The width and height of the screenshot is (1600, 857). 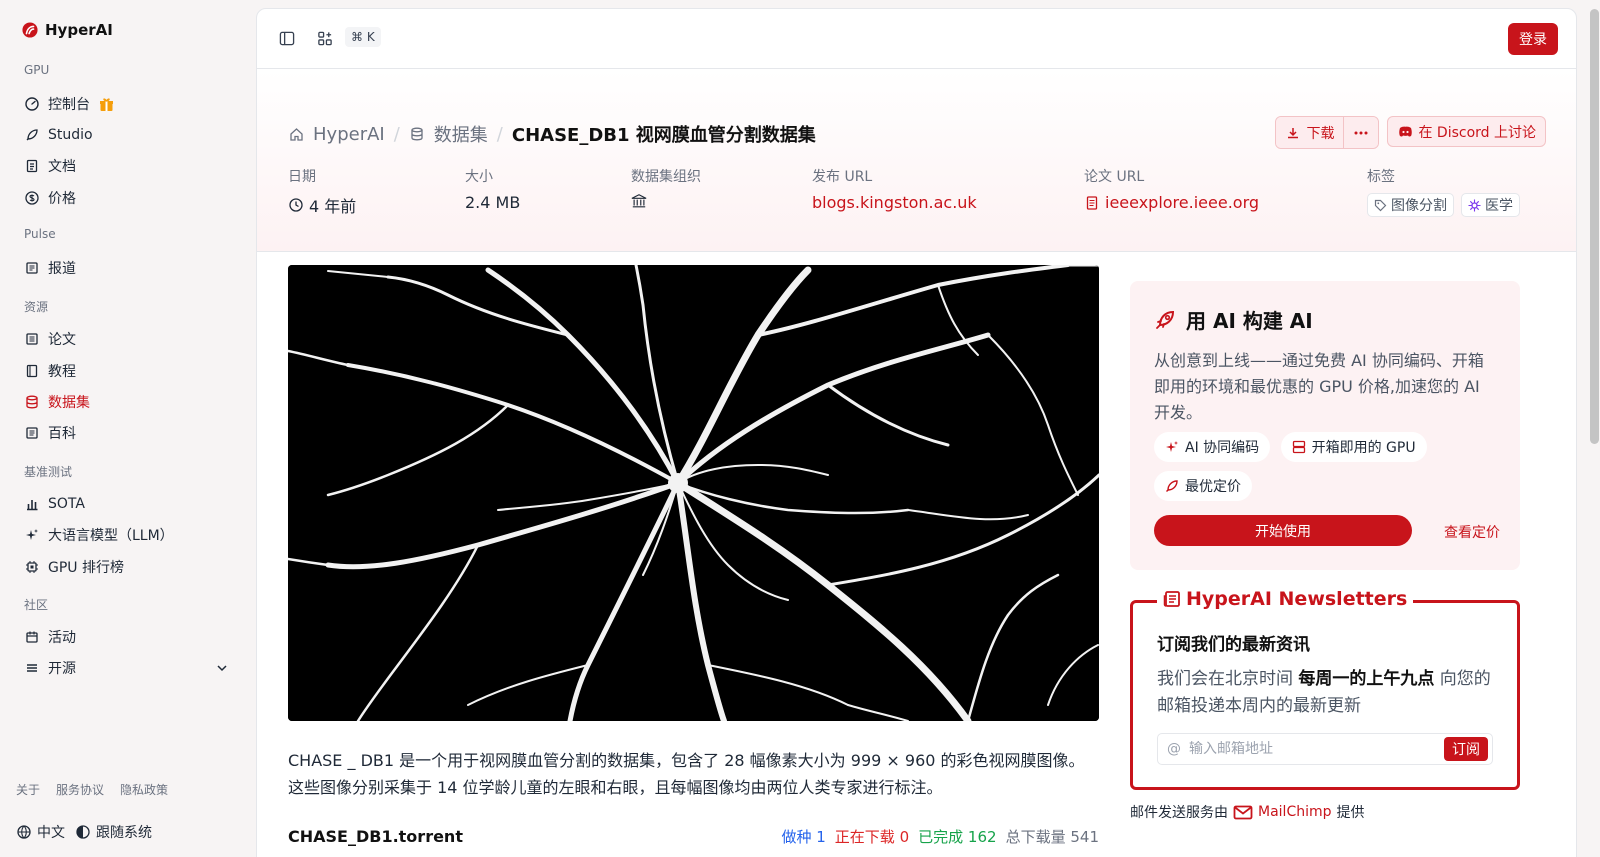 What do you see at coordinates (1312, 749) in the screenshot?
I see `email-field` at bounding box center [1312, 749].